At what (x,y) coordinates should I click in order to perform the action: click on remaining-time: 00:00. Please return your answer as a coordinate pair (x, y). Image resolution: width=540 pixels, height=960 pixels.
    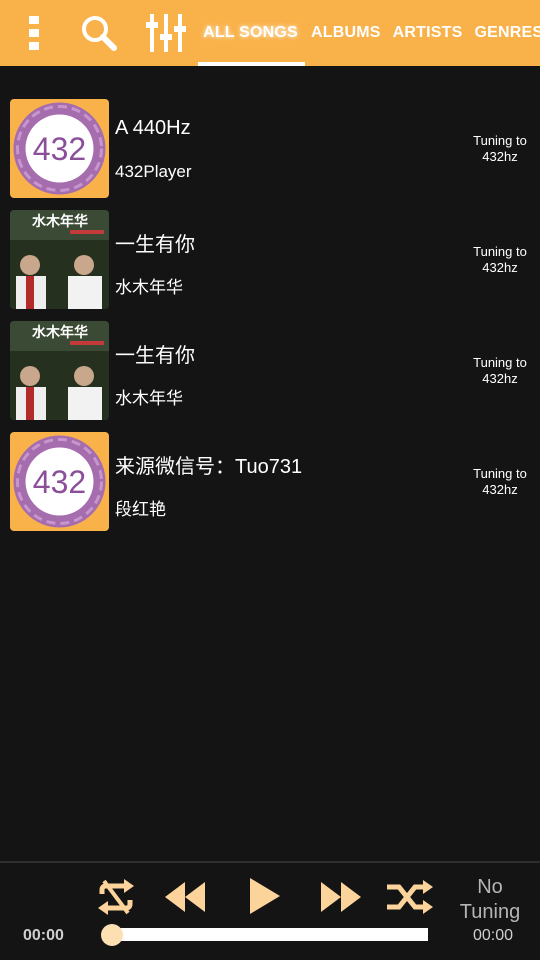
    Looking at the image, I should click on (493, 935).